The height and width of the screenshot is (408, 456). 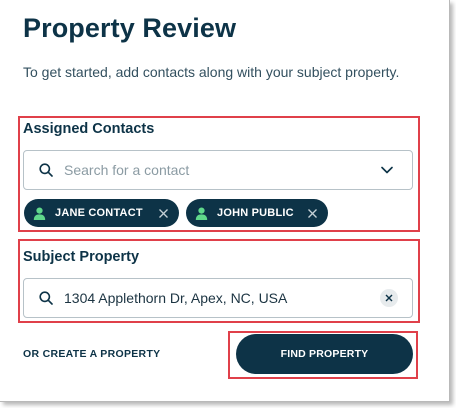 I want to click on create-property-link: OR CREATE A PROPERTY, so click(x=91, y=354).